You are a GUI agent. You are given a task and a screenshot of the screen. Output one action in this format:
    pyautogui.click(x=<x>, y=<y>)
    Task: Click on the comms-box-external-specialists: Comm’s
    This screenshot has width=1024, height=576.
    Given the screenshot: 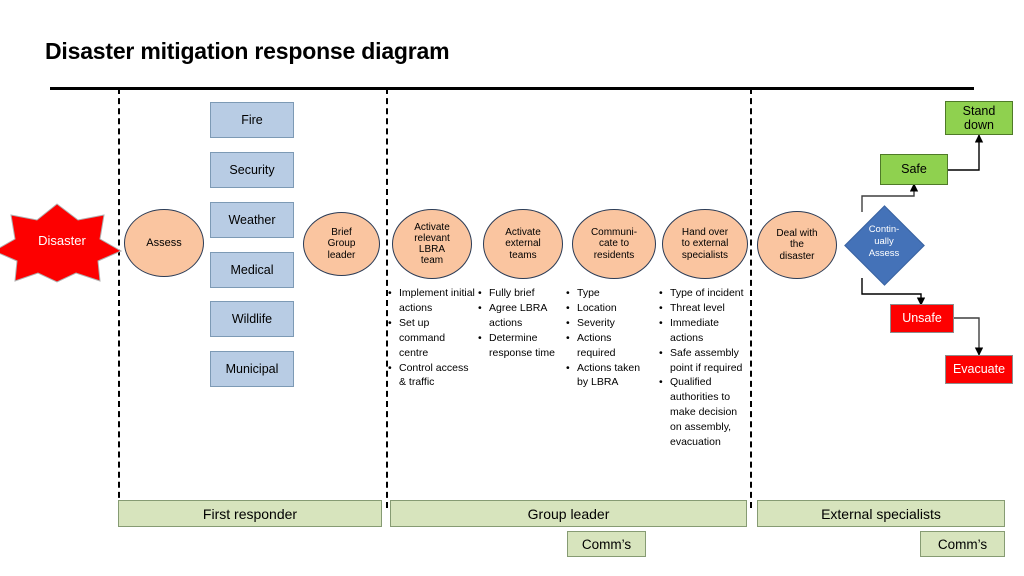 What is the action you would take?
    pyautogui.click(x=962, y=544)
    